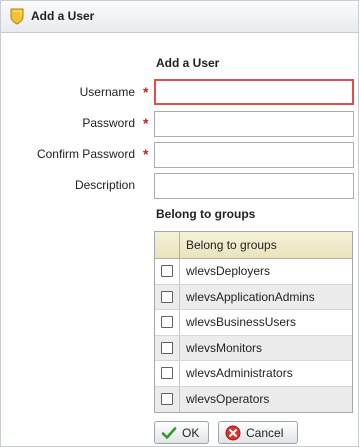 This screenshot has height=447, width=359. What do you see at coordinates (104, 185) in the screenshot?
I see `description-label: Description` at bounding box center [104, 185].